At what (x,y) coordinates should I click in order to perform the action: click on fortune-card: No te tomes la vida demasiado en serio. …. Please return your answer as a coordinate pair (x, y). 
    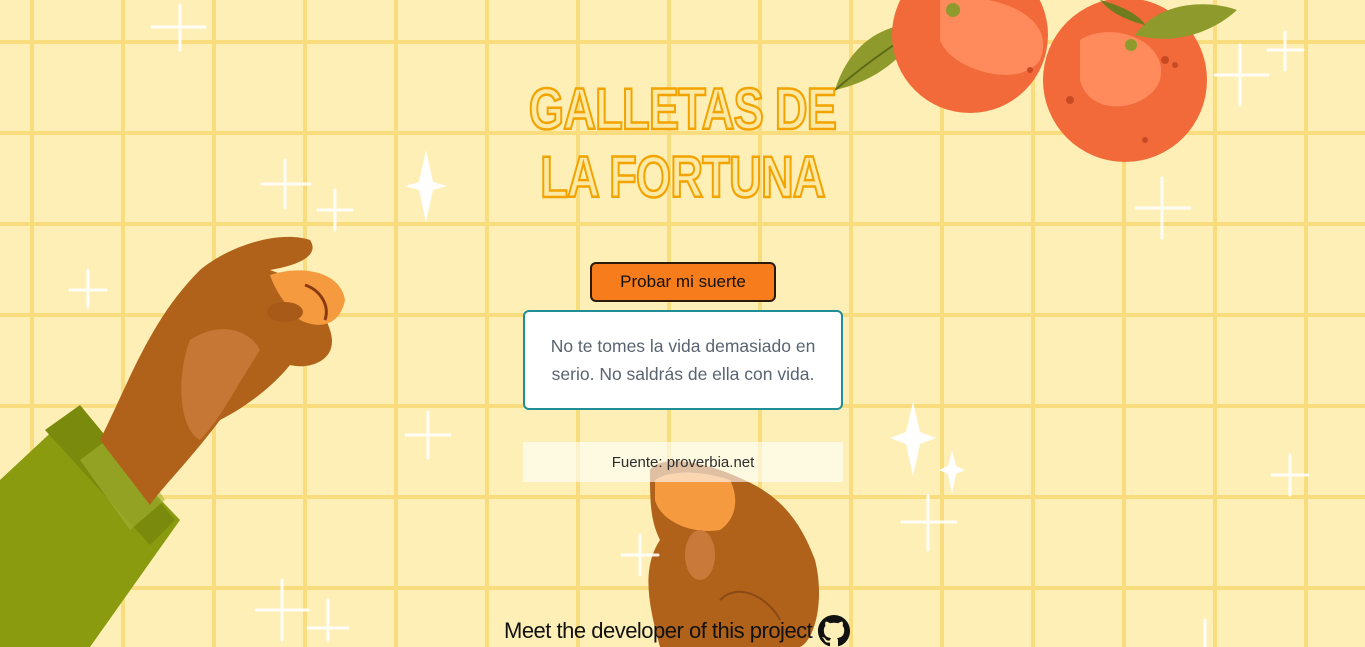
    Looking at the image, I should click on (683, 360).